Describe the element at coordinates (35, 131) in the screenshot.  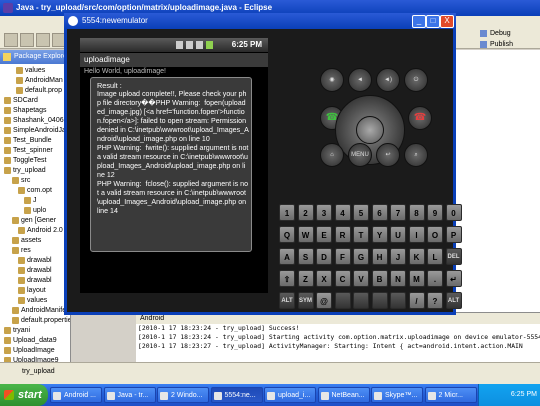
I see `tree-item: SimpleAndroidJa` at that location.